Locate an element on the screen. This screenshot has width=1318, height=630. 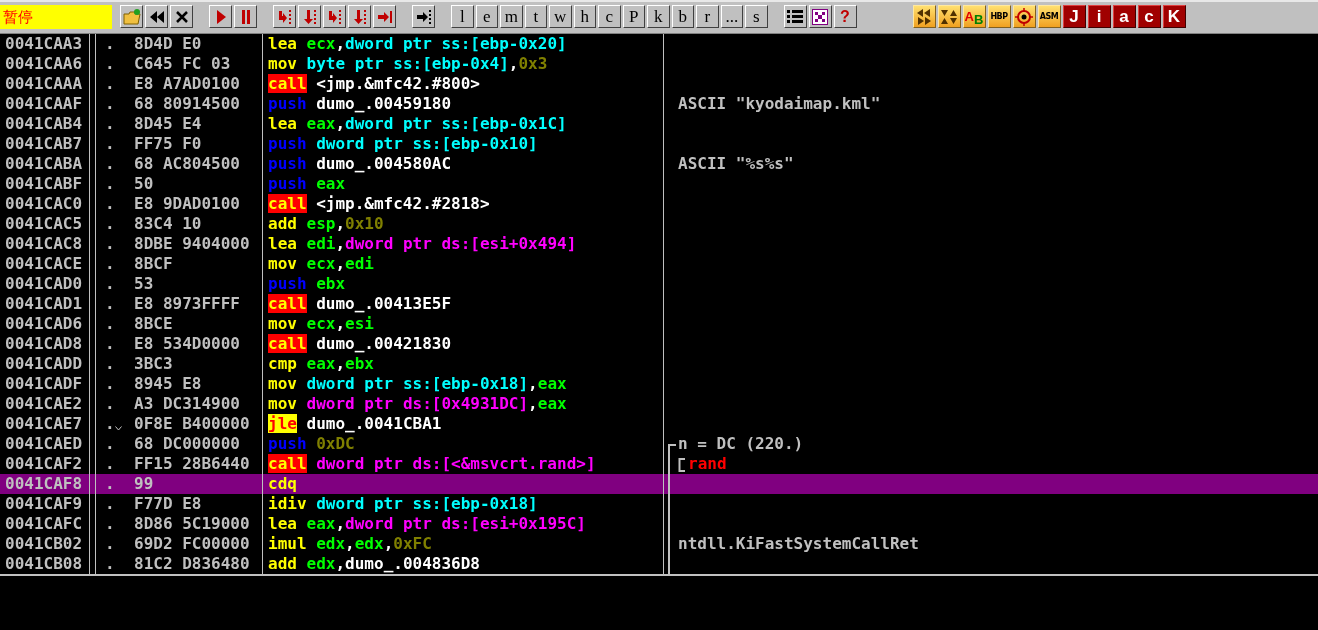
plugin-button: ASM is located at coordinates (1049, 16).